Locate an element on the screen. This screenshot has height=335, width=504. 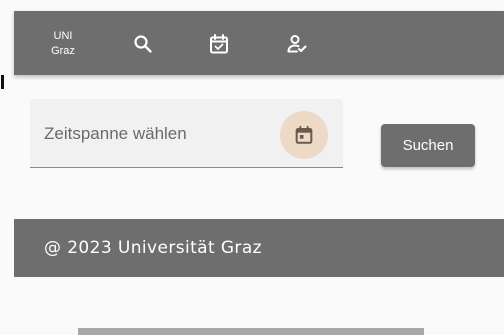
bottom-scroll-bar is located at coordinates (251, 331).